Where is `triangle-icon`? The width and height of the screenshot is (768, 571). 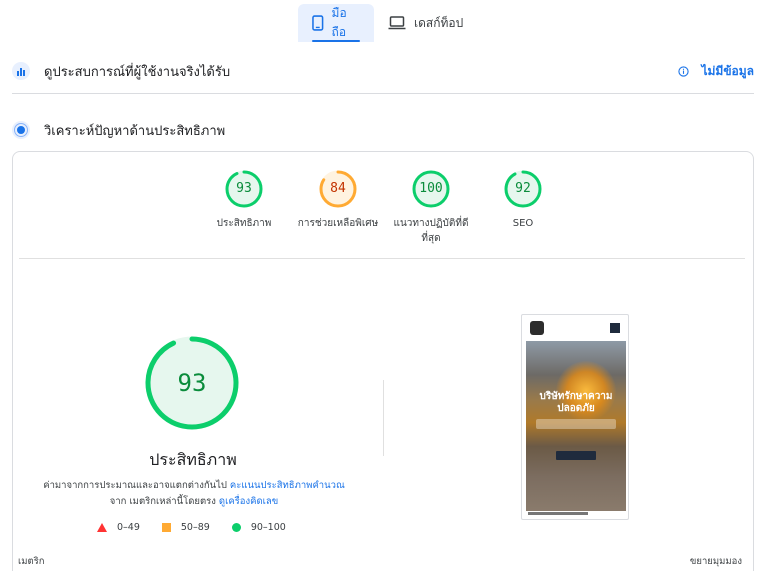 triangle-icon is located at coordinates (102, 527).